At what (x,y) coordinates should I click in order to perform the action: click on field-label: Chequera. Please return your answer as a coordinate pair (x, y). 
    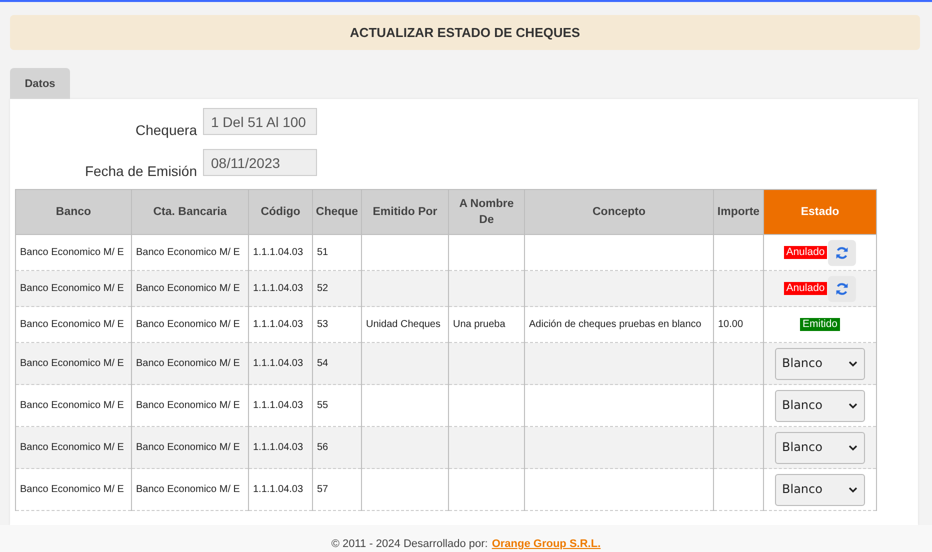
    Looking at the image, I should click on (165, 130).